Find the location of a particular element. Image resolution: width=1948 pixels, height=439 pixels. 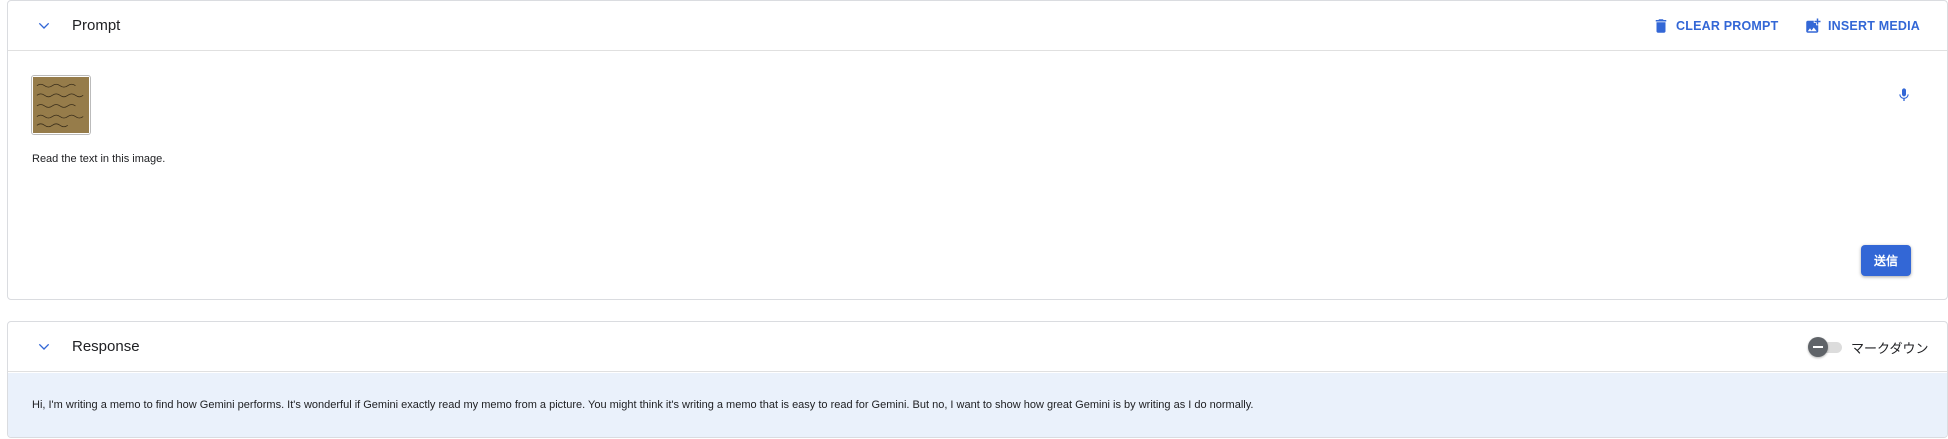

mic-icon is located at coordinates (1904, 95).